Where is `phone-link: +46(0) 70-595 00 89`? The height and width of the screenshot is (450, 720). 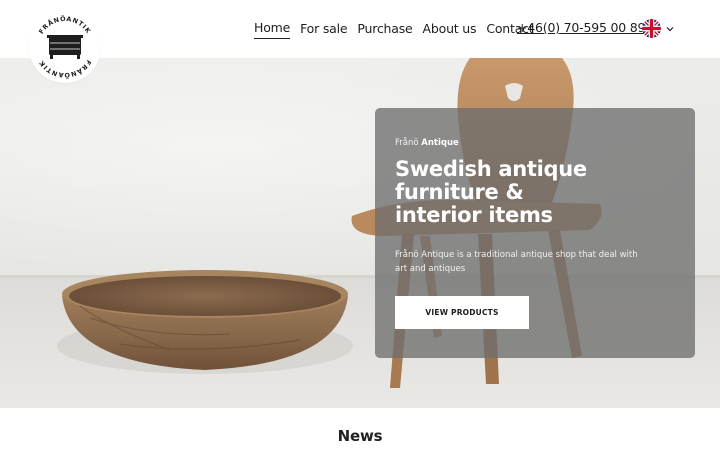
phone-link: +46(0) 70-595 00 89 is located at coordinates (581, 27).